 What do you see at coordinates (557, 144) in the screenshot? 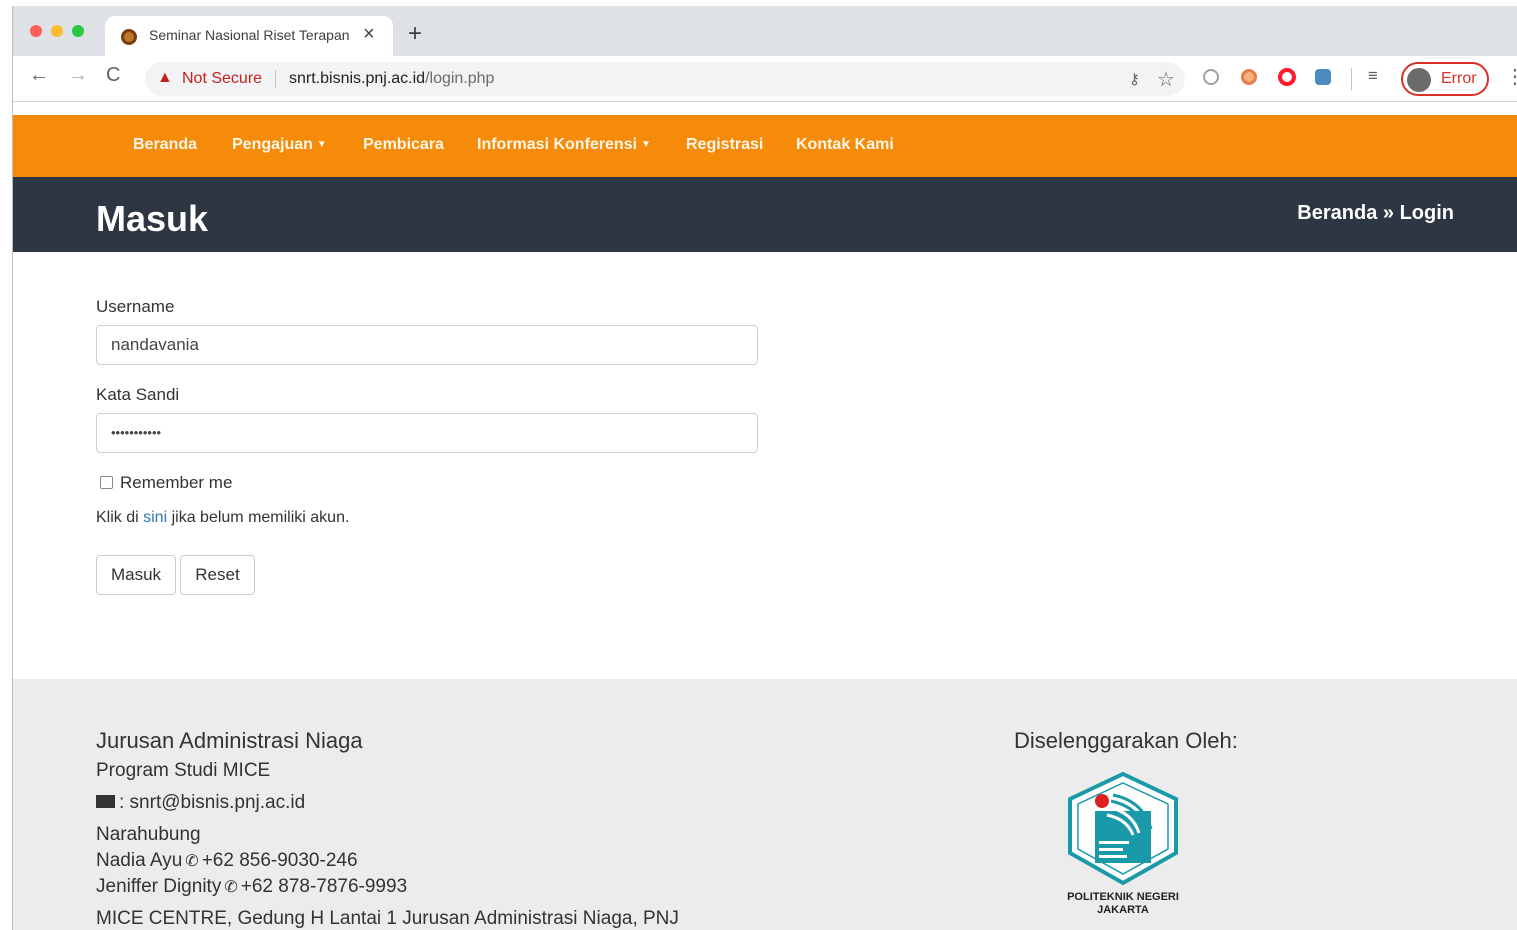
I see `nav-item-label: Informasi Konferensi` at bounding box center [557, 144].